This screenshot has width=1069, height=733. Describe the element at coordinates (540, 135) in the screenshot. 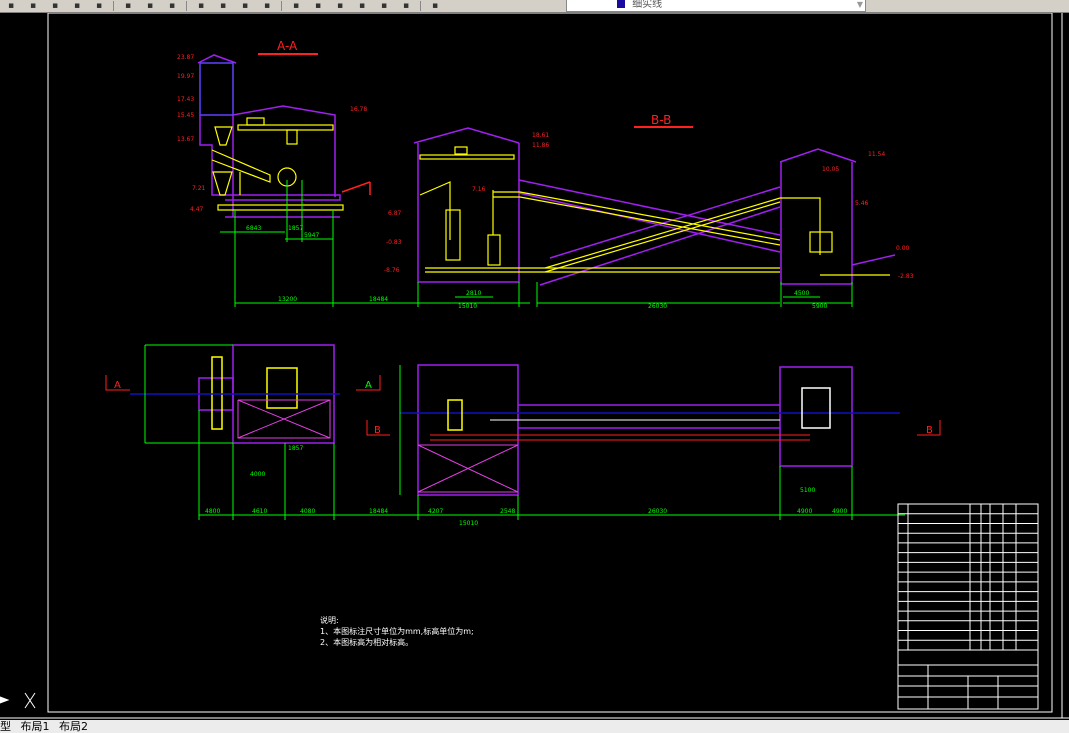

I see `svg-text: 18.61` at that location.